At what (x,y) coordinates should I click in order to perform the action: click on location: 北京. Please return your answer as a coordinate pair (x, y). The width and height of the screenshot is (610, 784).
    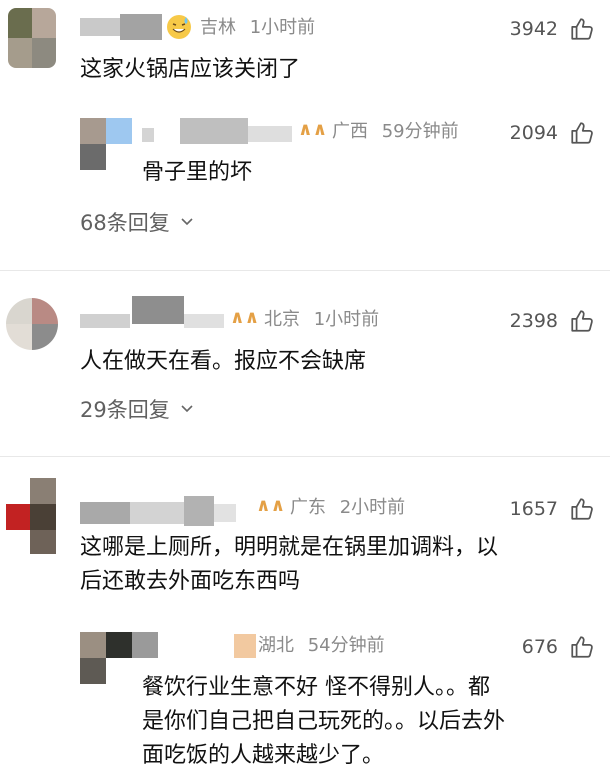
    Looking at the image, I should click on (282, 319).